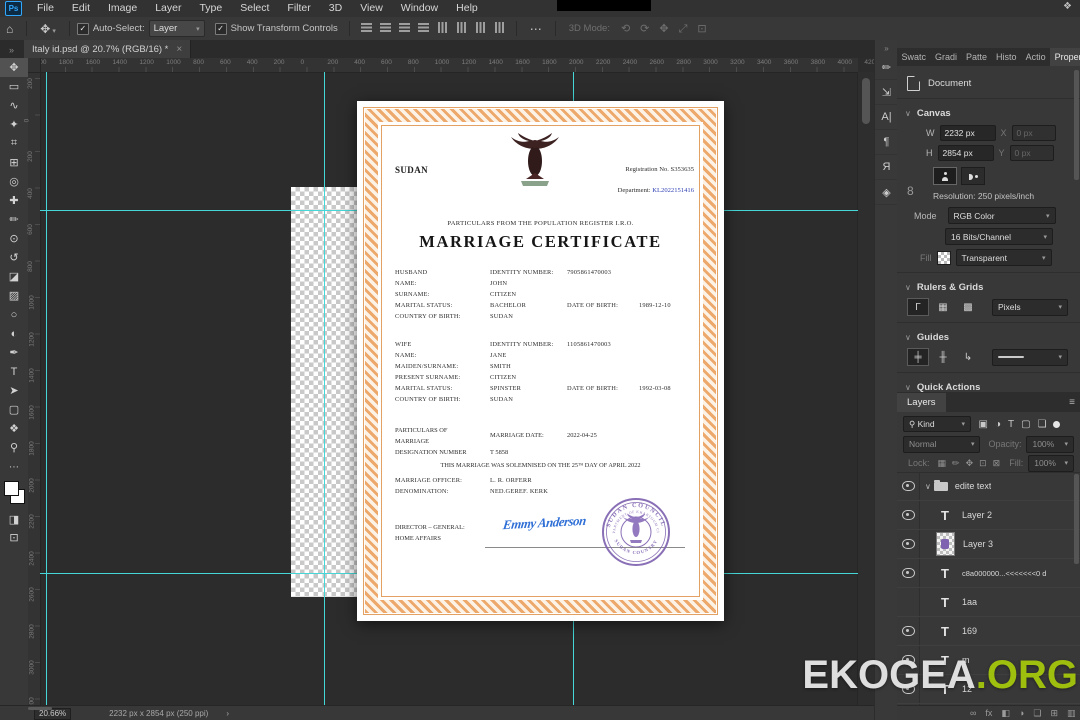 Image resolution: width=1080 pixels, height=720 pixels. I want to click on layer-row-3: Layer 3, so click(988, 544).